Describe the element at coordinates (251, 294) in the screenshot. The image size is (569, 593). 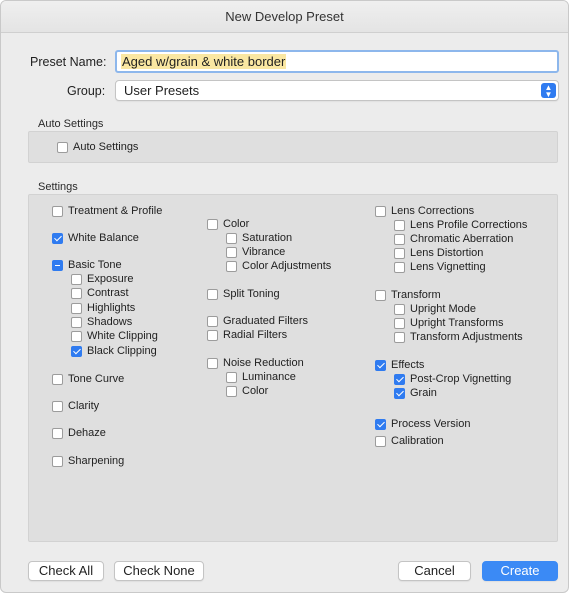
I see `option-label: Split Toning` at that location.